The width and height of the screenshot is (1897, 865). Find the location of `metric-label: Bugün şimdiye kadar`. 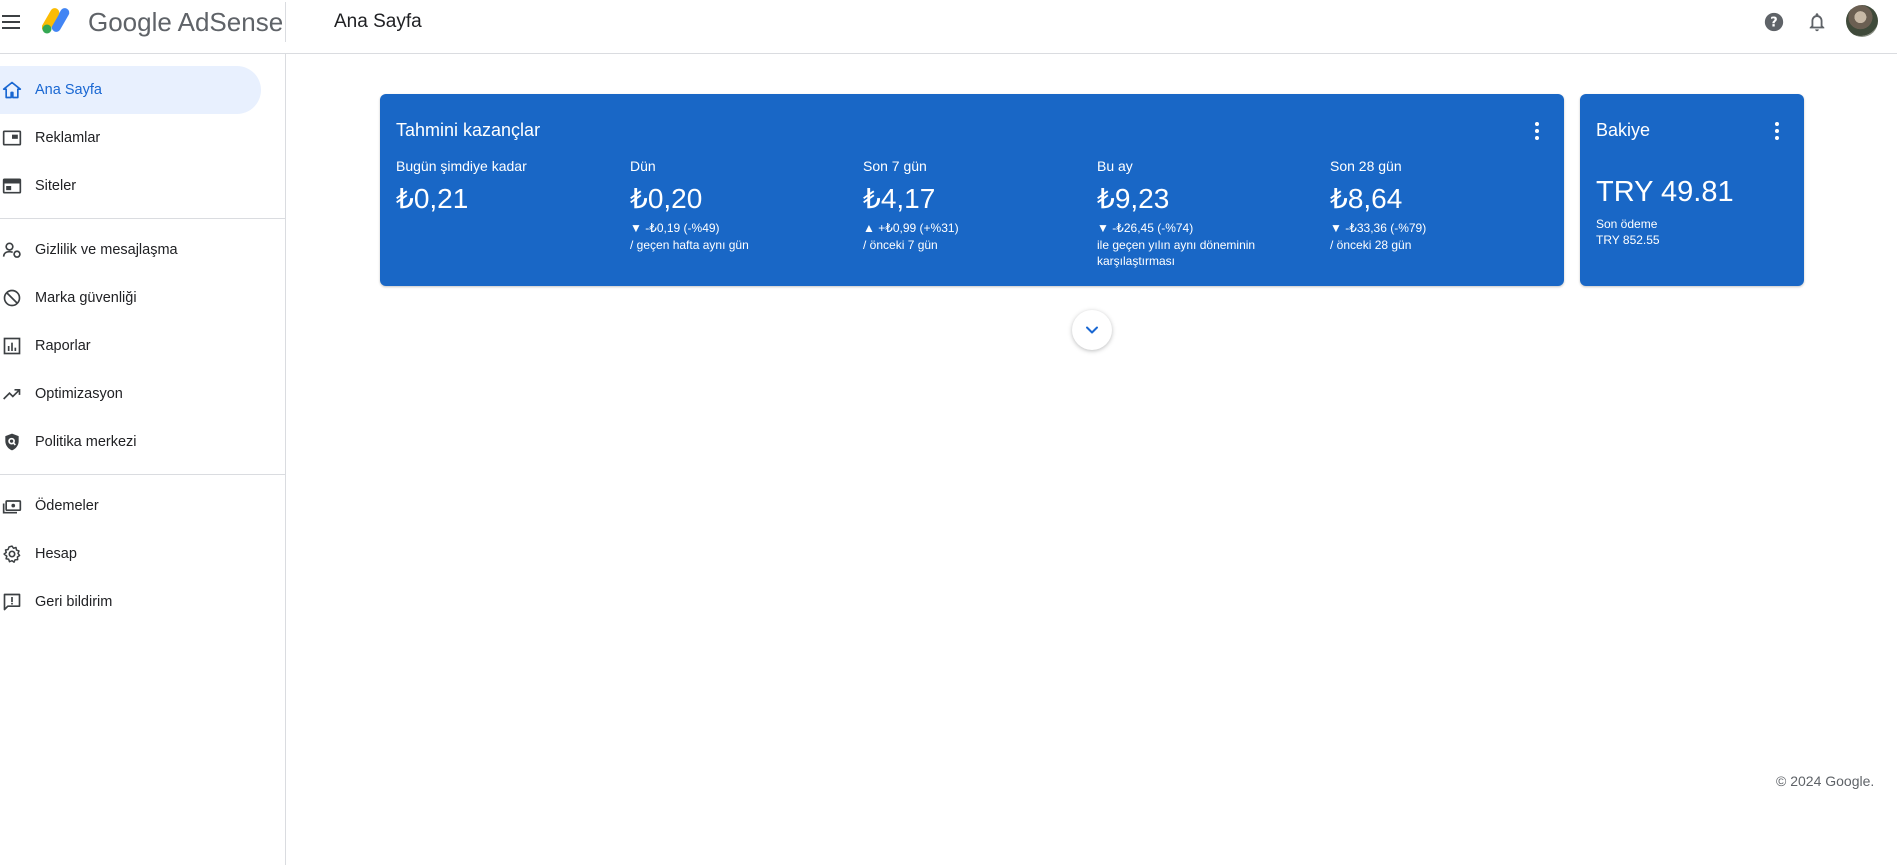

metric-label: Bugün şimdiye kadar is located at coordinates (461, 166).